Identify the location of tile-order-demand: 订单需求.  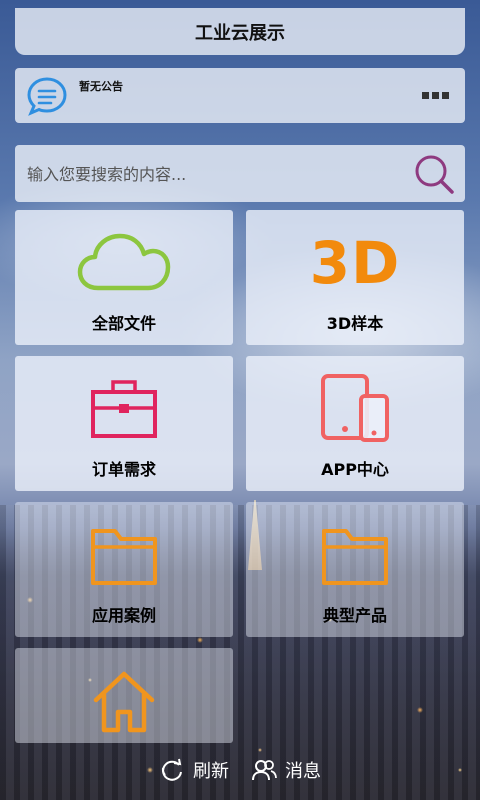
(124, 423).